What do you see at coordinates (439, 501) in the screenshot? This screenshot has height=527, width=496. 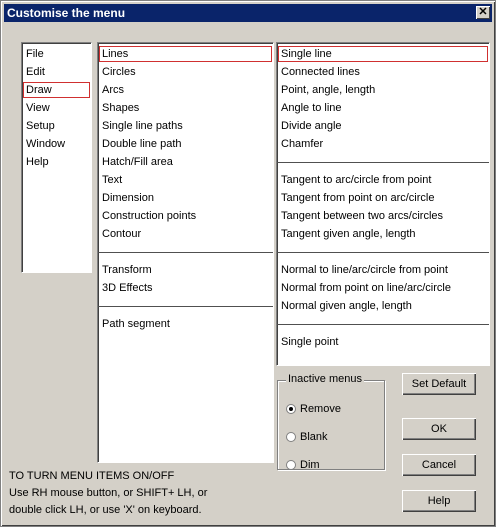 I see `help-button: Help` at bounding box center [439, 501].